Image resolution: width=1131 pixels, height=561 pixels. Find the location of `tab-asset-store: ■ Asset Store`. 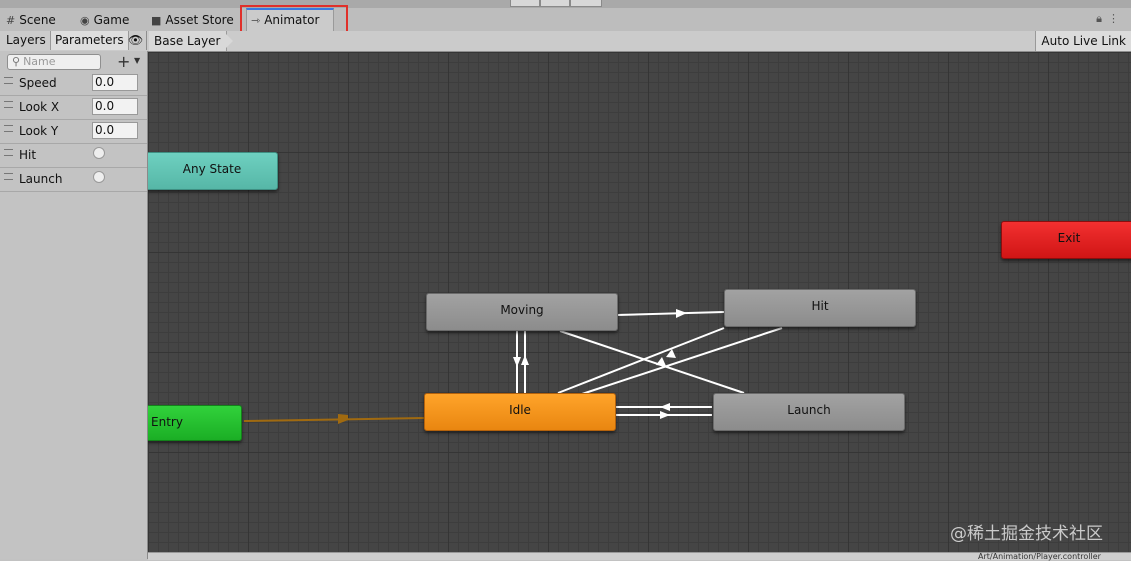

tab-asset-store: ■ Asset Store is located at coordinates (193, 20).